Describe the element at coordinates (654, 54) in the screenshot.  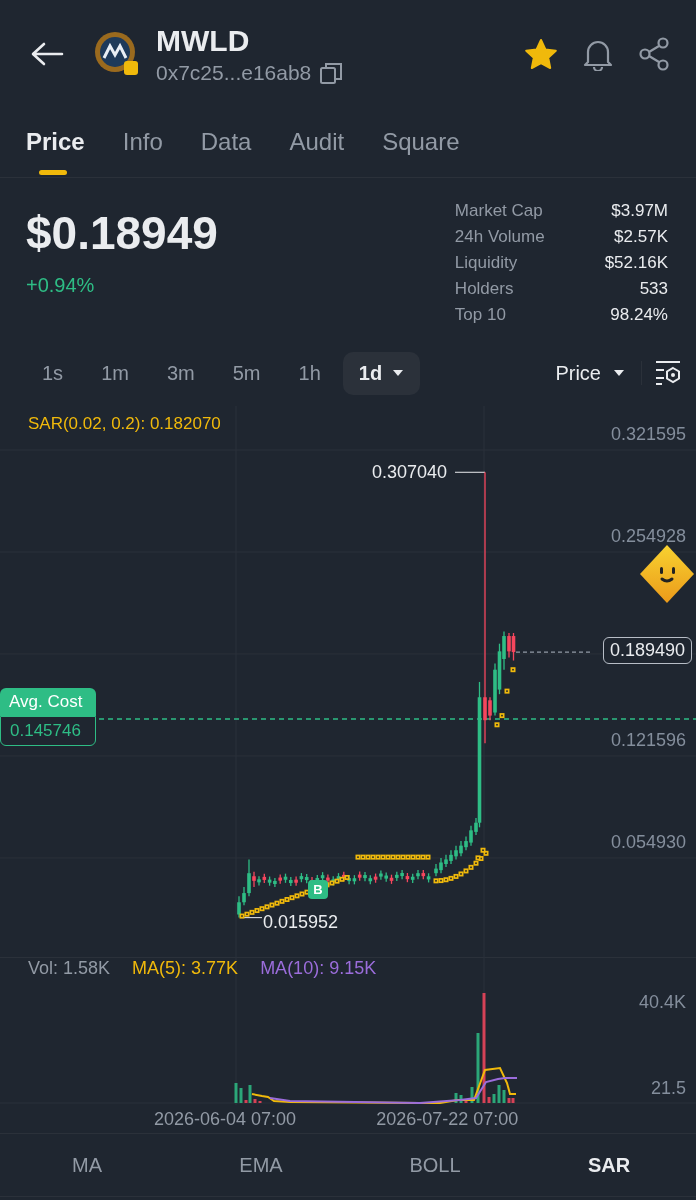
I see `share-icon` at that location.